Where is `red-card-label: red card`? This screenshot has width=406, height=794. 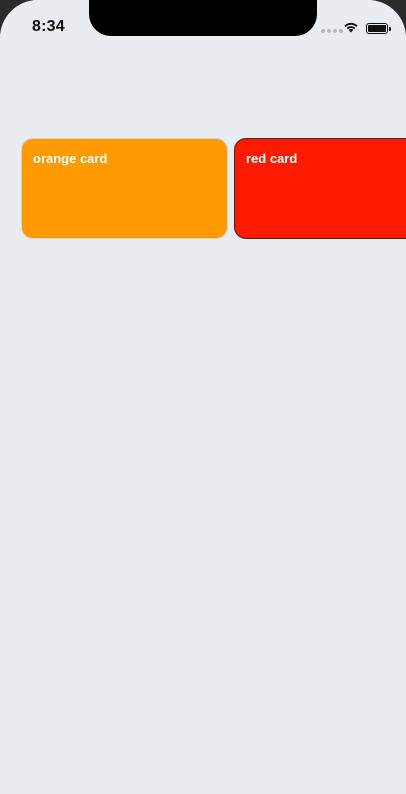
red-card-label: red card is located at coordinates (272, 158).